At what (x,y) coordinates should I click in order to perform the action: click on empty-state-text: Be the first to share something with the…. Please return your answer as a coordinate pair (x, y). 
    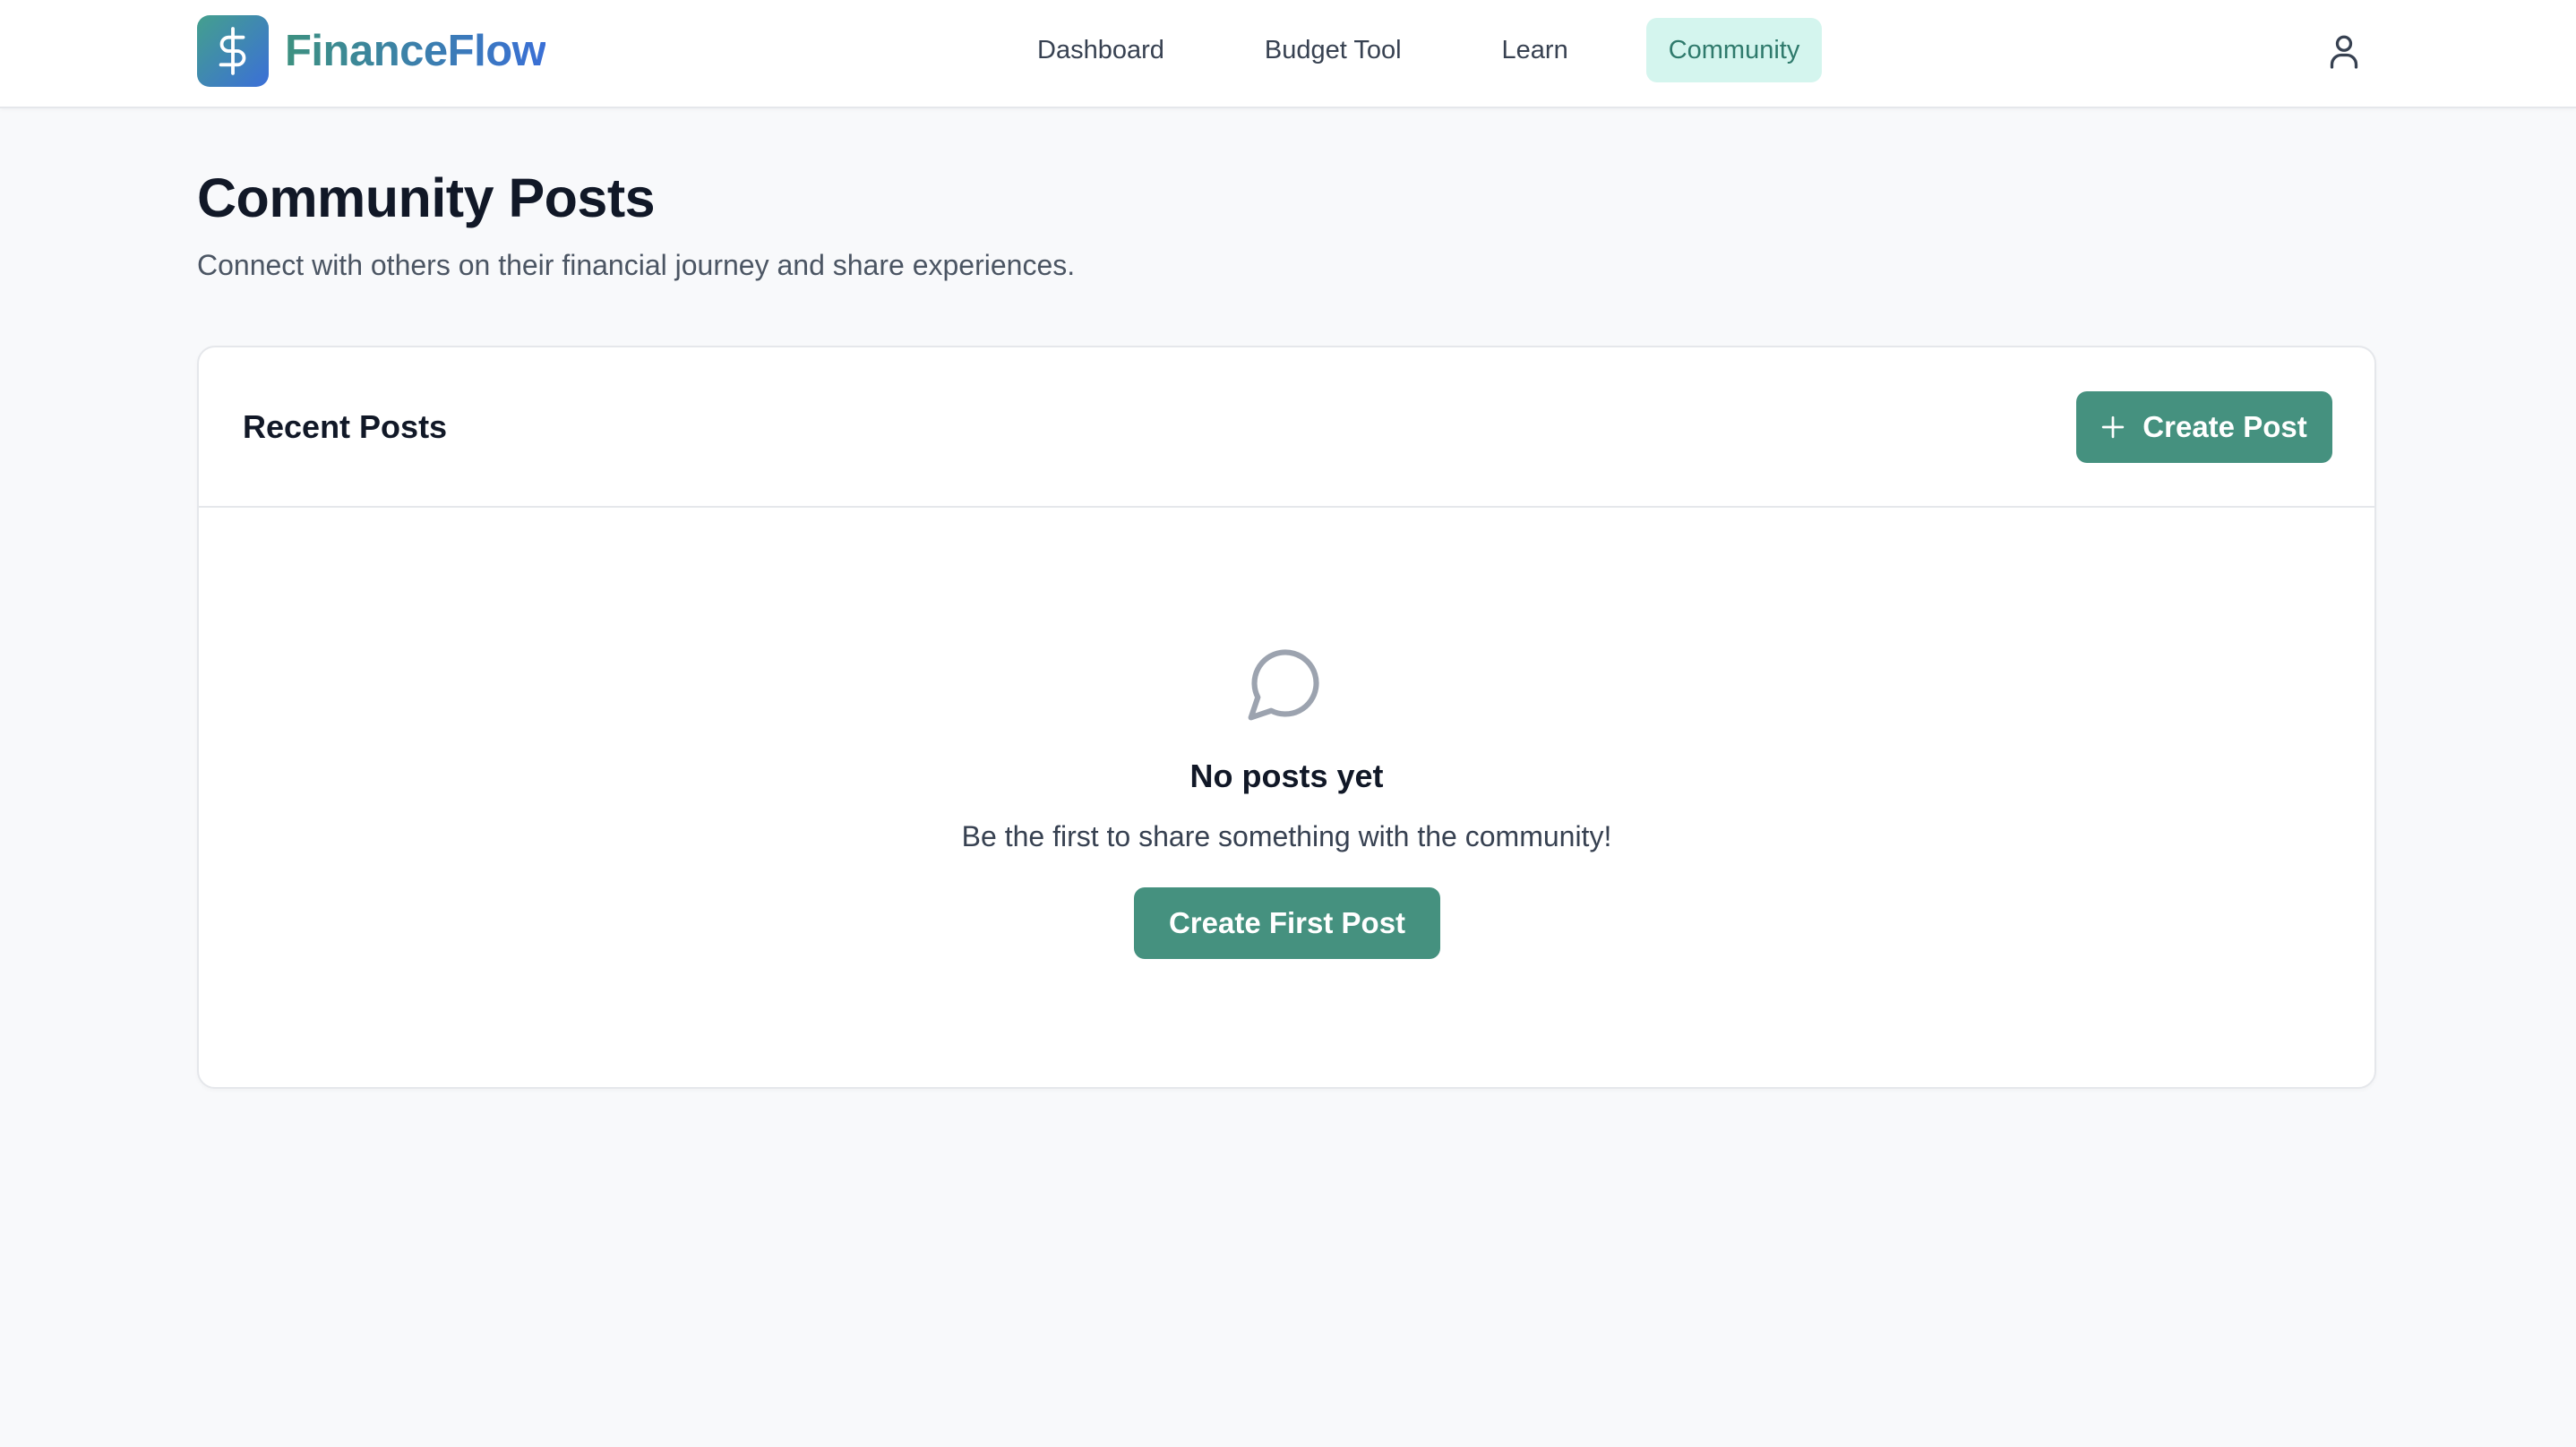
    Looking at the image, I should click on (1286, 836).